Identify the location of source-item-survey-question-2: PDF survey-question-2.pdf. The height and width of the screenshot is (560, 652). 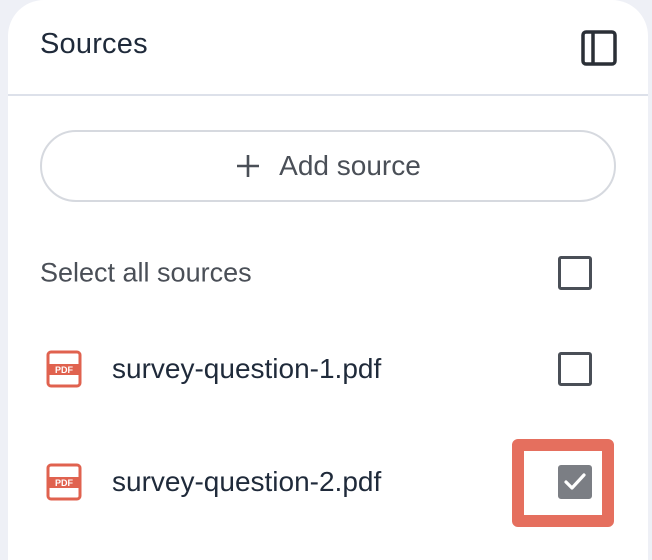
(328, 482).